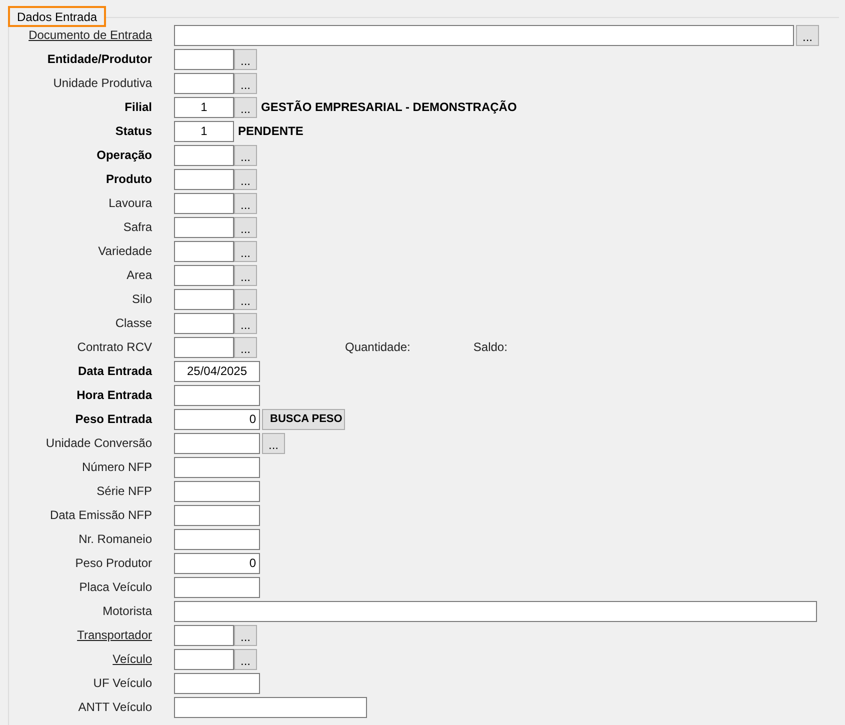 The image size is (845, 725). I want to click on field-label: Hora Entrada, so click(114, 395).